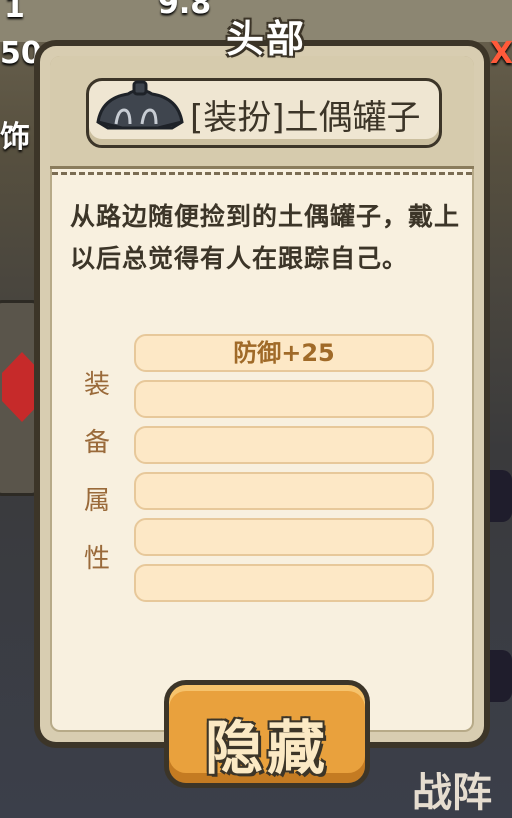  I want to click on right-text: X, so click(501, 53).